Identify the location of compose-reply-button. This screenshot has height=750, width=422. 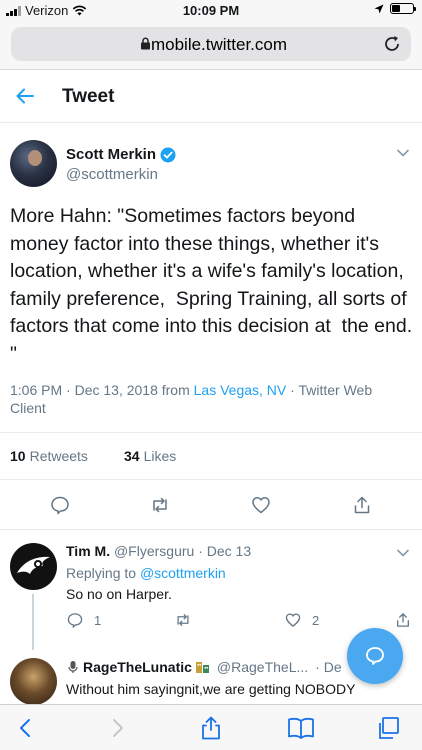
(375, 656).